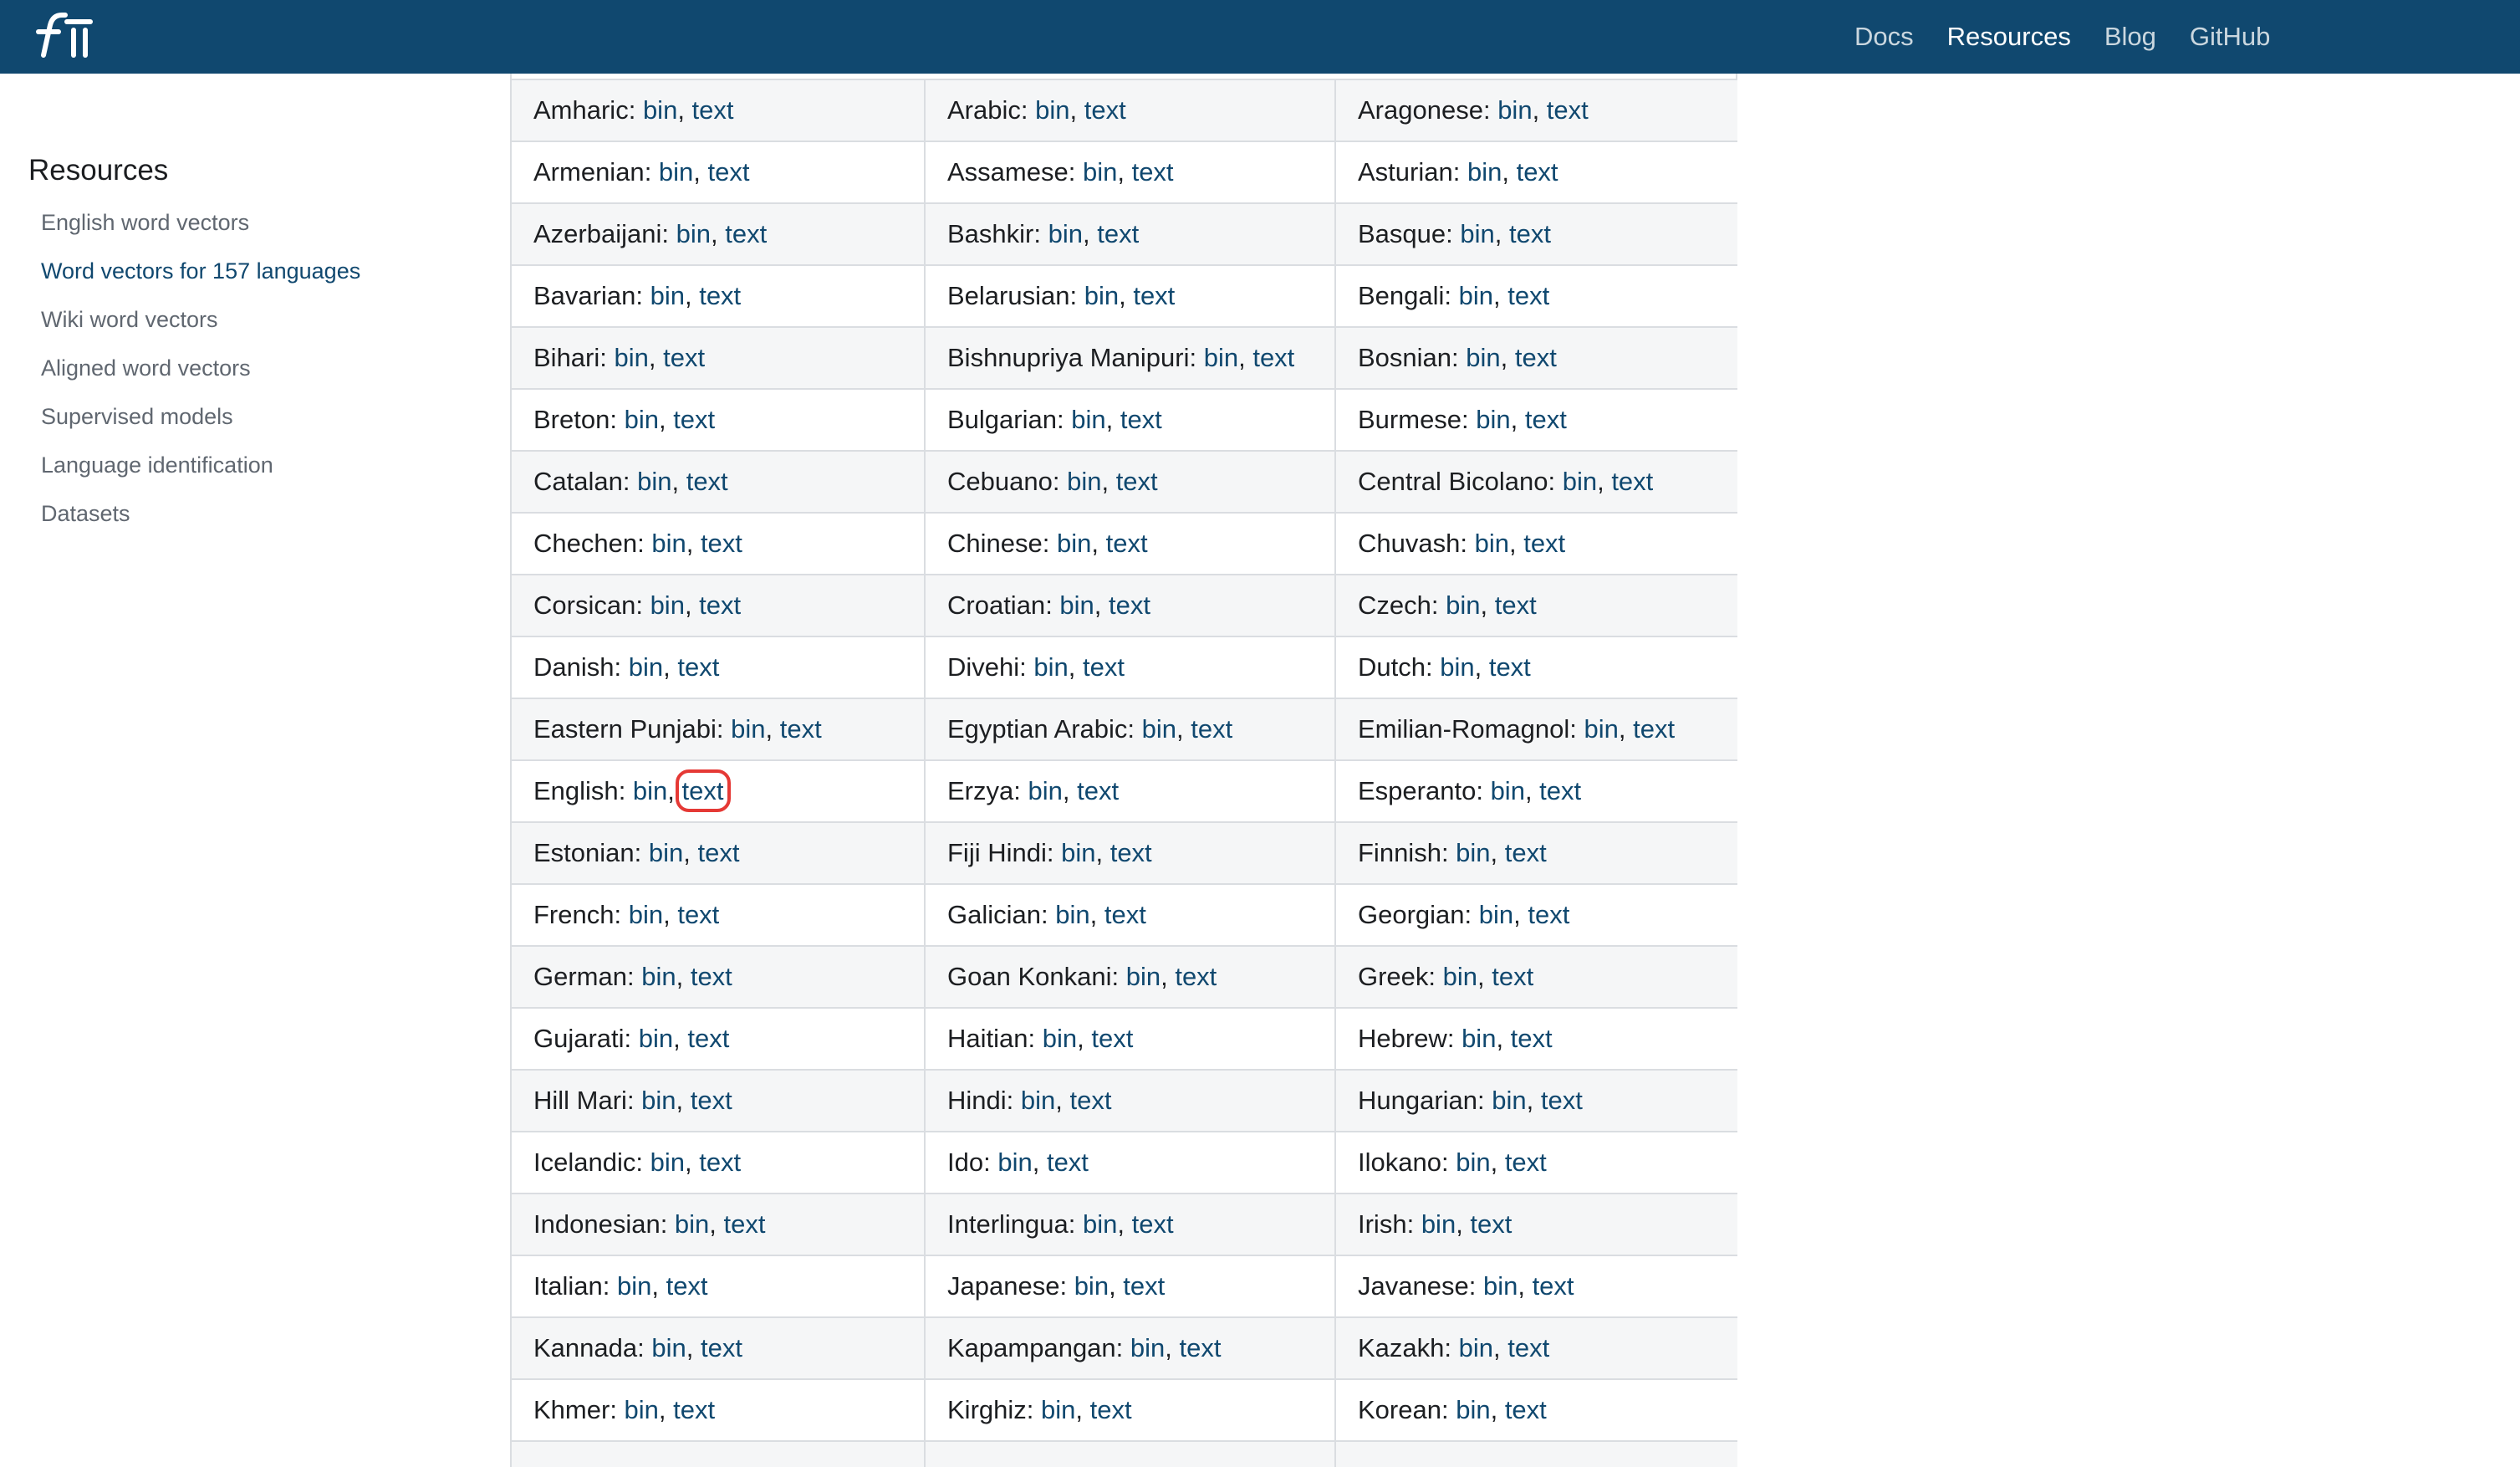  I want to click on sidebar-item-word-vectors-for-157-languages: Word vectors for 157 languages, so click(200, 280).